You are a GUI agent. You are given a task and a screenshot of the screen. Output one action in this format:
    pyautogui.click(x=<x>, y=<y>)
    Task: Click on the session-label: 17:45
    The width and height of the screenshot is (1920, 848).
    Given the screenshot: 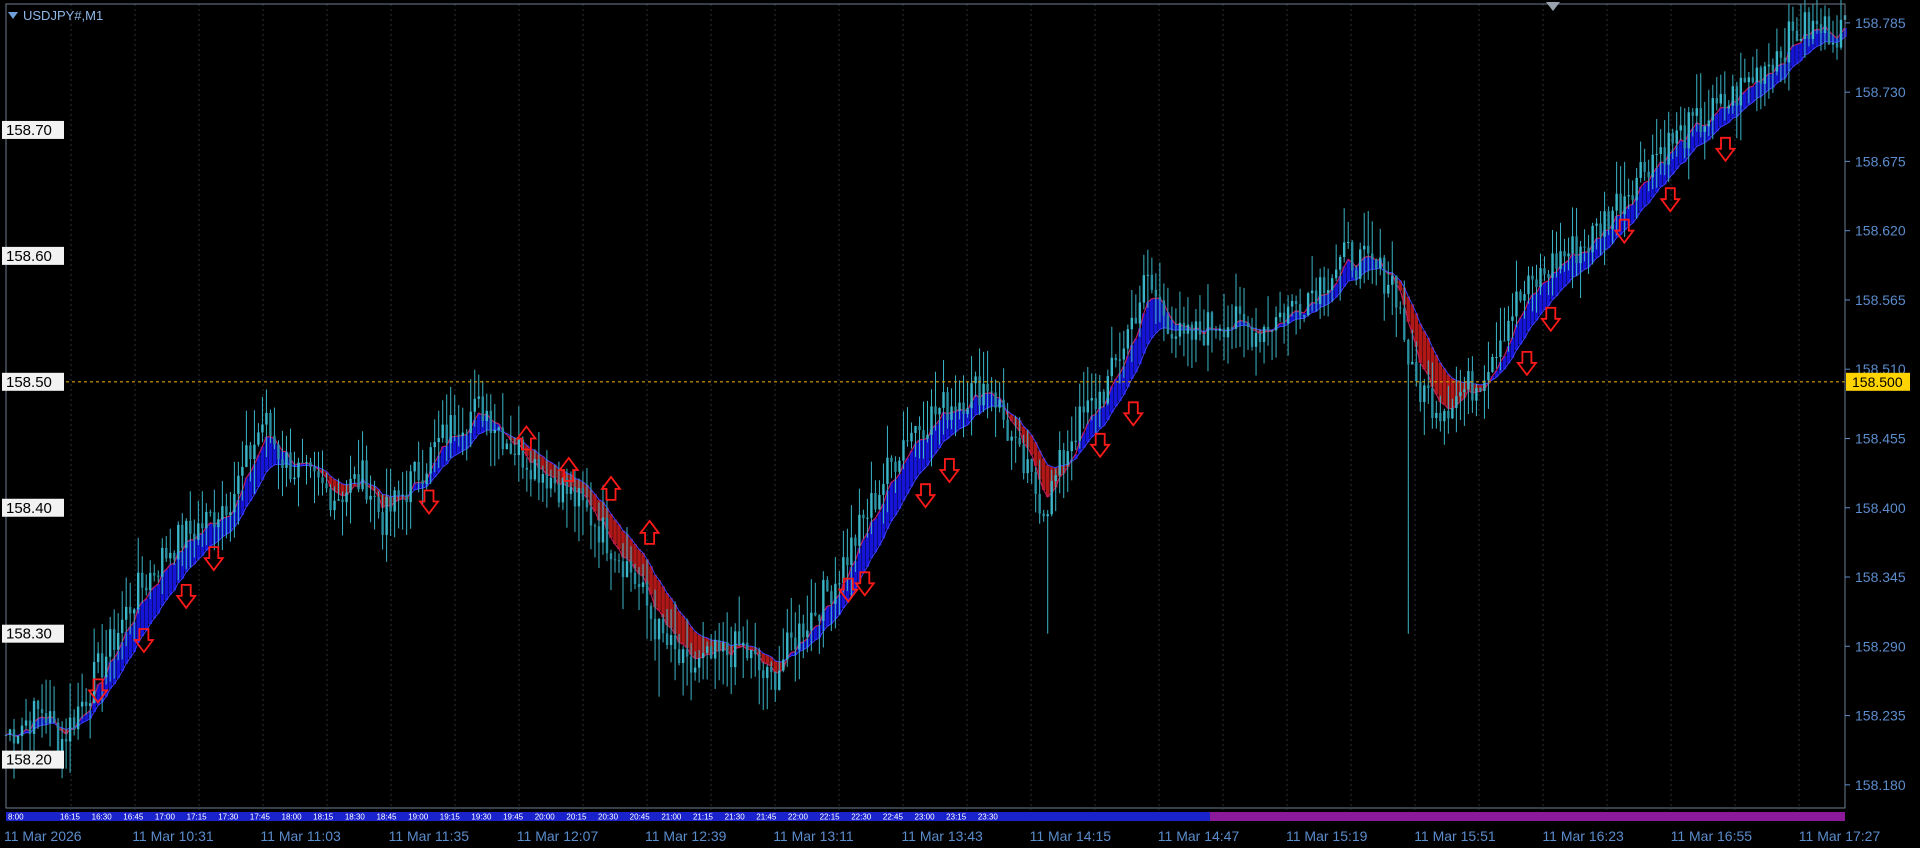 What is the action you would take?
    pyautogui.click(x=260, y=817)
    